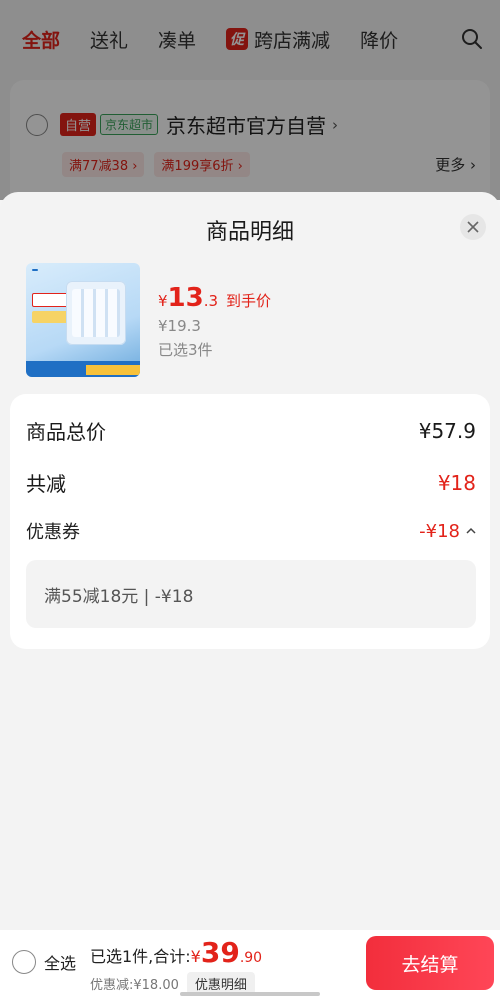 Image resolution: width=500 pixels, height=997 pixels. I want to click on price-tag: 到手价, so click(249, 301).